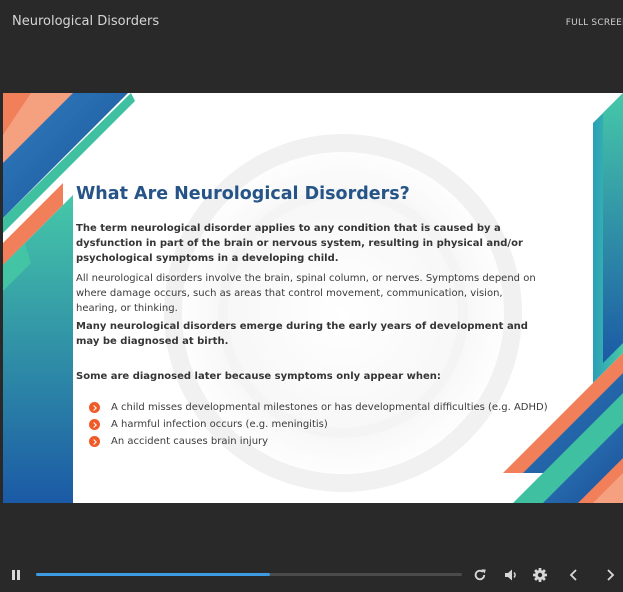 The height and width of the screenshot is (592, 623). I want to click on volume-icon, so click(511, 575).